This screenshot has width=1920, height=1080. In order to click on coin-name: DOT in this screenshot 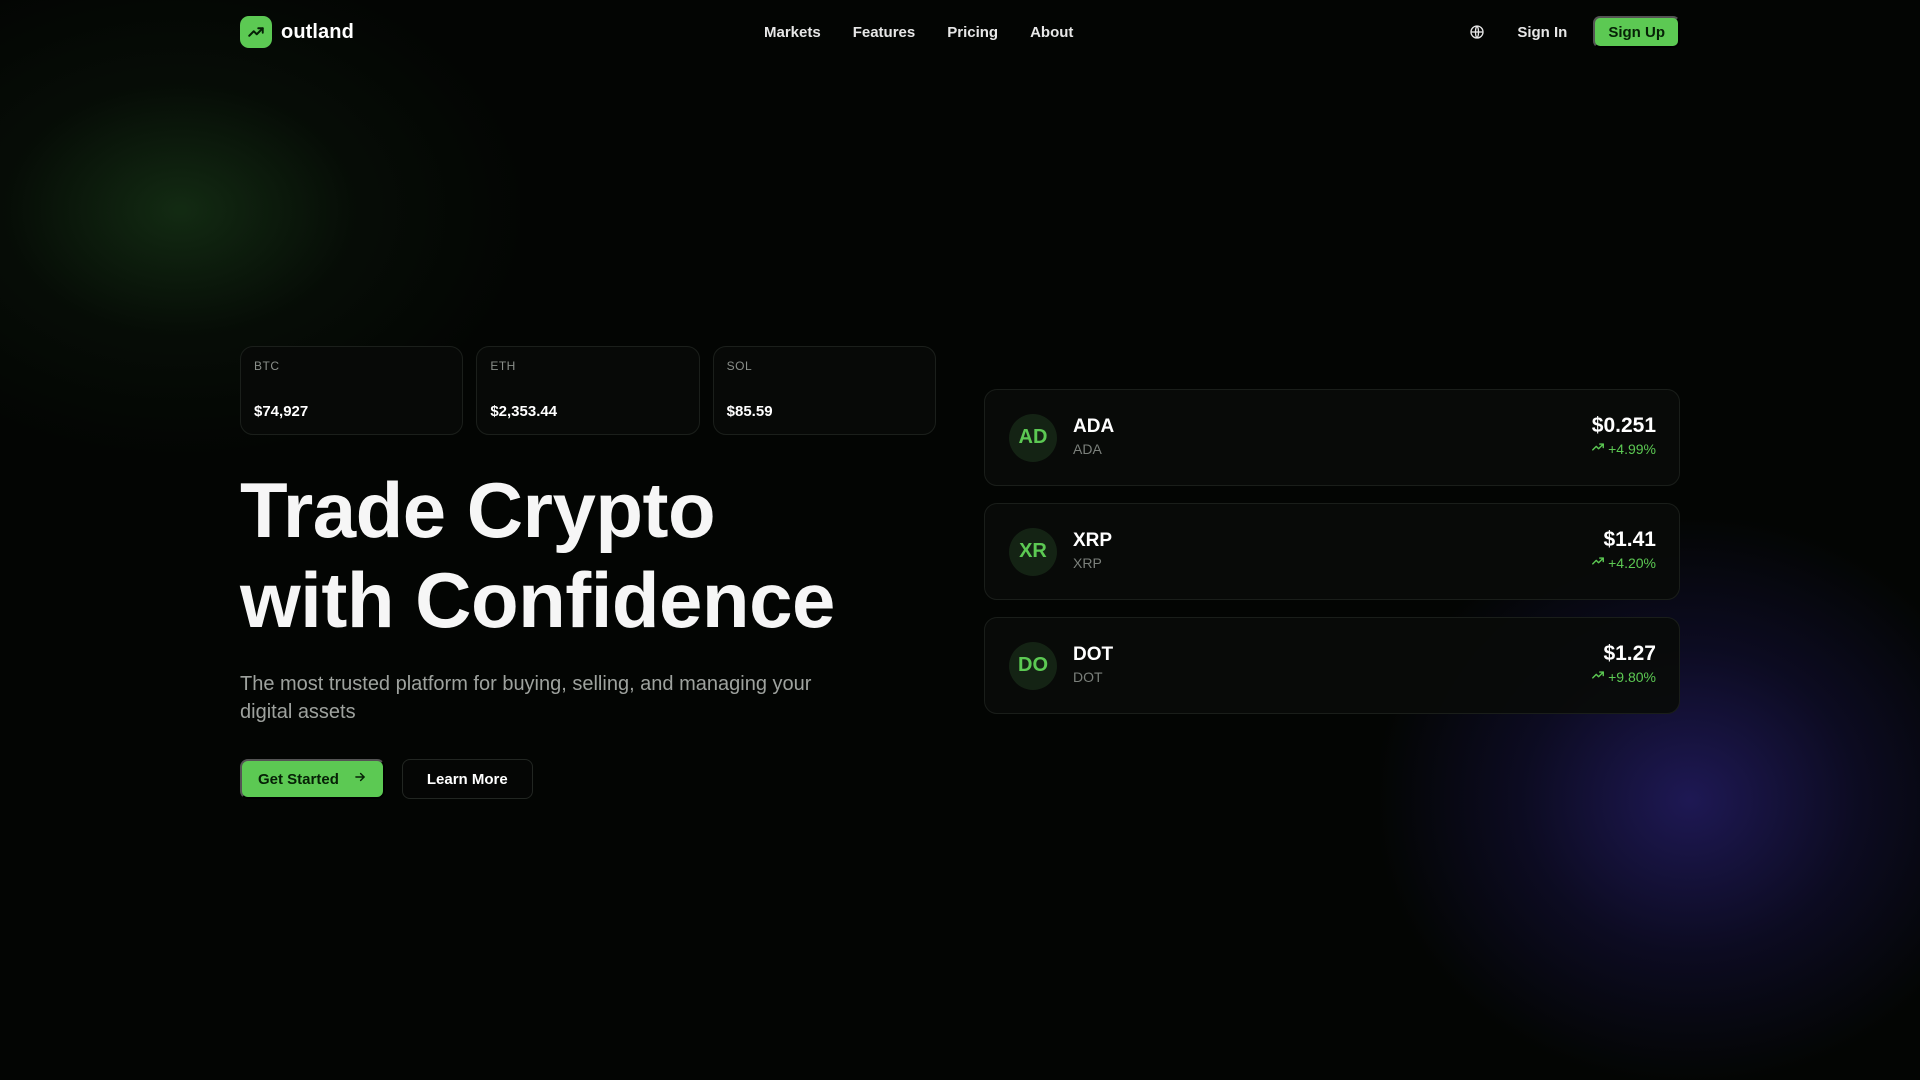, I will do `click(1093, 654)`.